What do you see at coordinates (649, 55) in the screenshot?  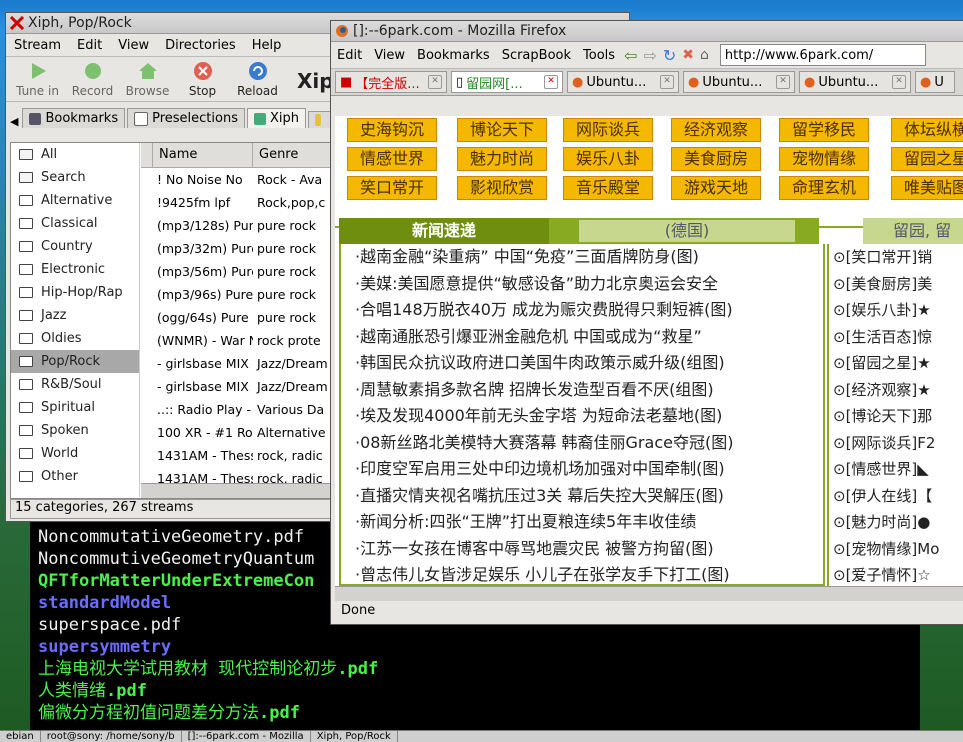 I see `forward-icon: ⇨` at bounding box center [649, 55].